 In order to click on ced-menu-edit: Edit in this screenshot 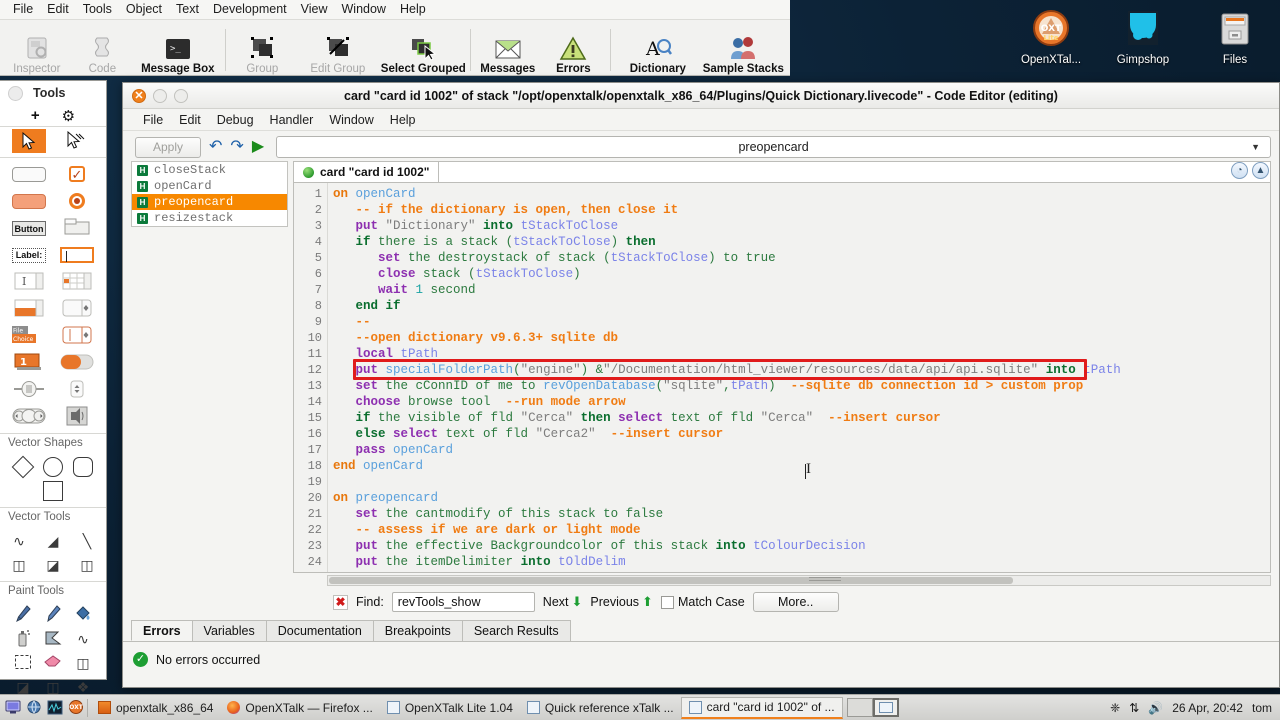, I will do `click(190, 120)`.